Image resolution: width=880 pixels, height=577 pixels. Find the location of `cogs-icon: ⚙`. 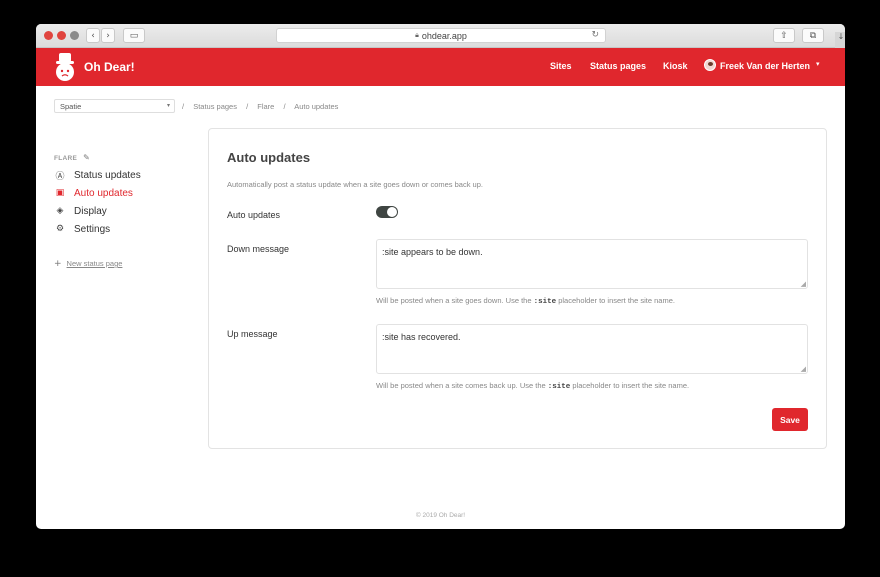

cogs-icon: ⚙ is located at coordinates (60, 229).